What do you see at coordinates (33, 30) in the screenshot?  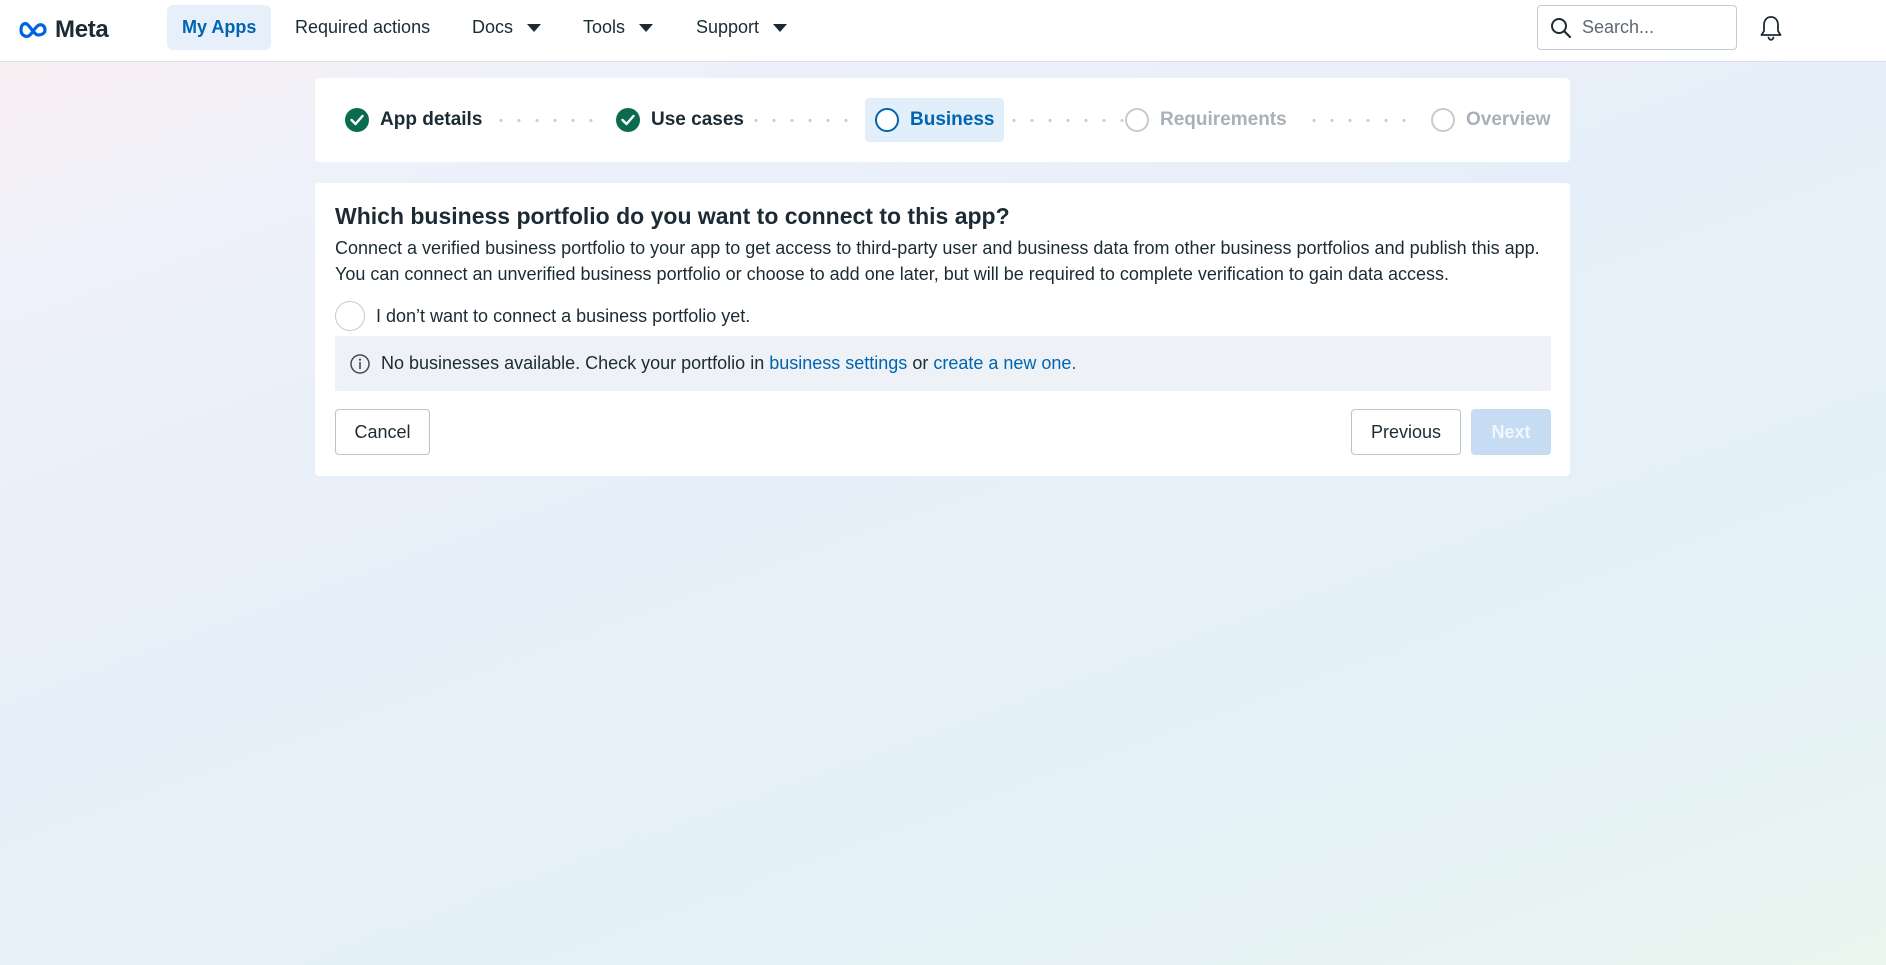 I see `meta-infinity-icon` at bounding box center [33, 30].